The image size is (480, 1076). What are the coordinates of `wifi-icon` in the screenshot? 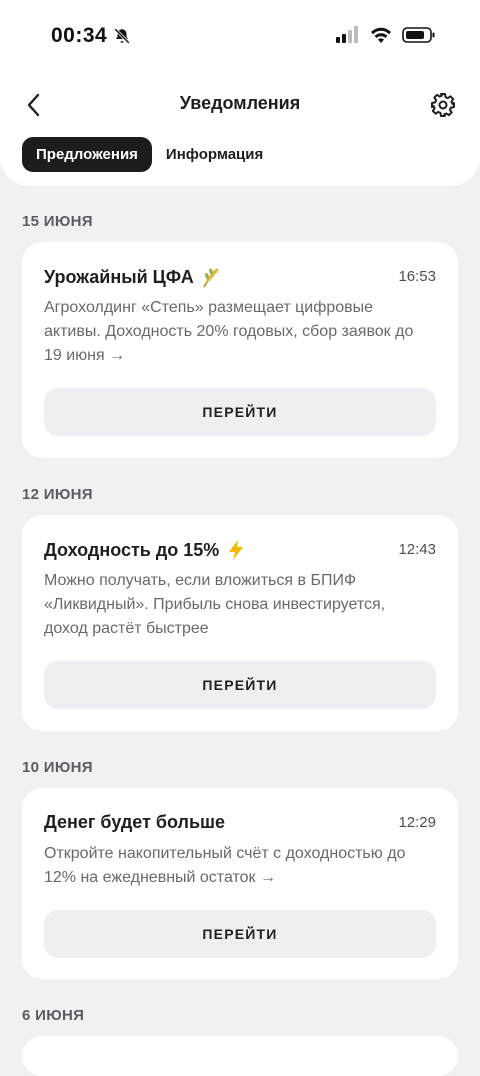 It's located at (381, 35).